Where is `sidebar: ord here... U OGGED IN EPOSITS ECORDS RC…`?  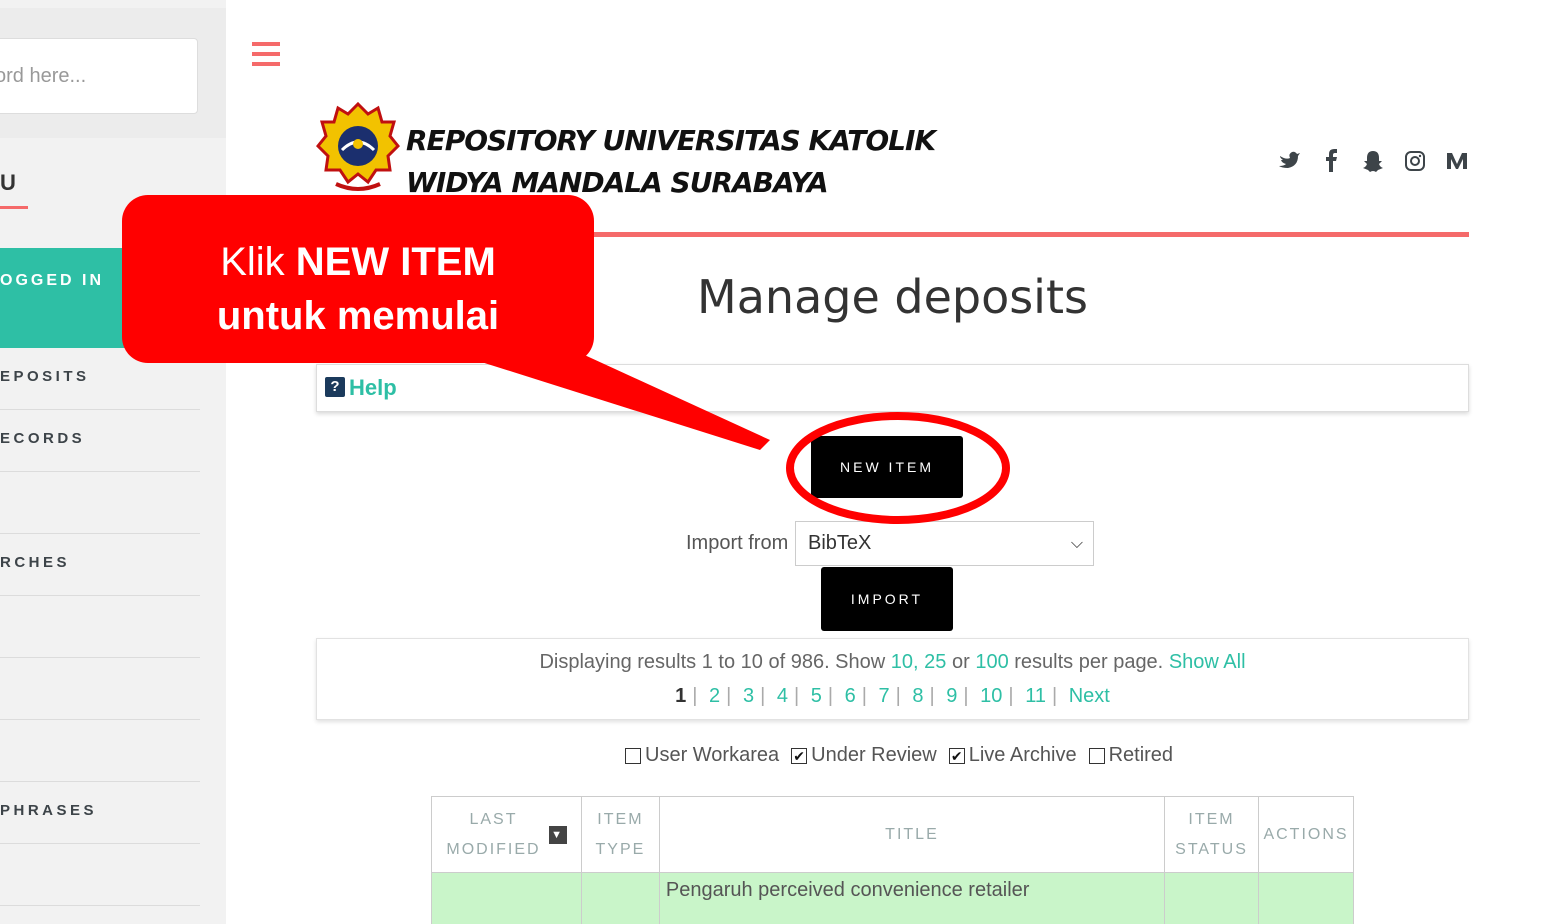
sidebar: ord here... U OGGED IN EPOSITS ECORDS RC… is located at coordinates (113, 462).